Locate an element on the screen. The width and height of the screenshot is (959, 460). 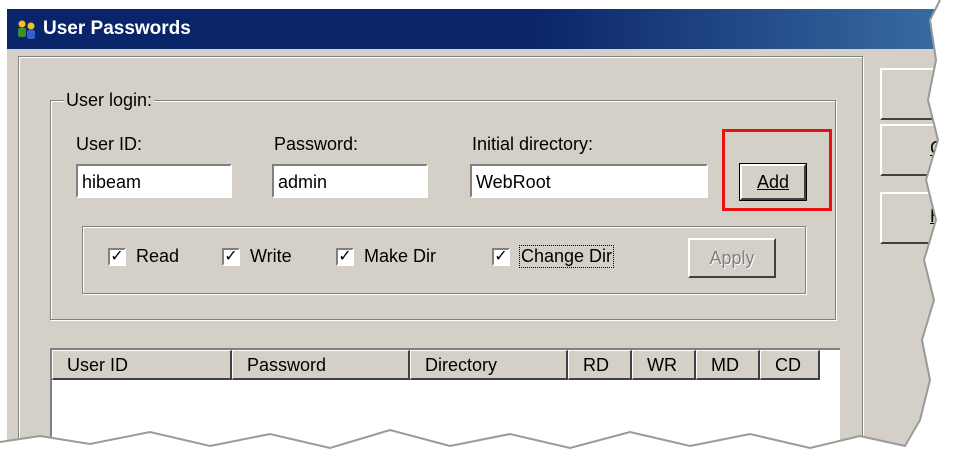
password-label: Password: is located at coordinates (316, 144).